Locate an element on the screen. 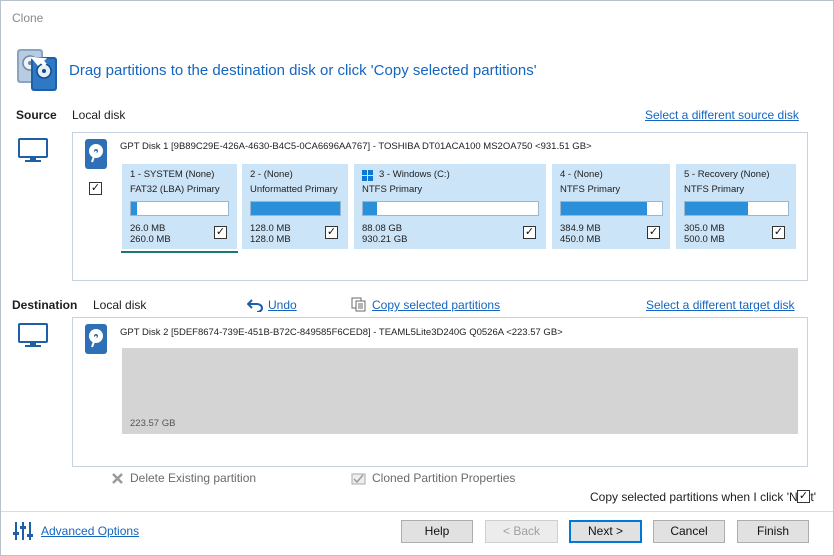 The image size is (834, 556). partition-name: 2 - (None) is located at coordinates (271, 174).